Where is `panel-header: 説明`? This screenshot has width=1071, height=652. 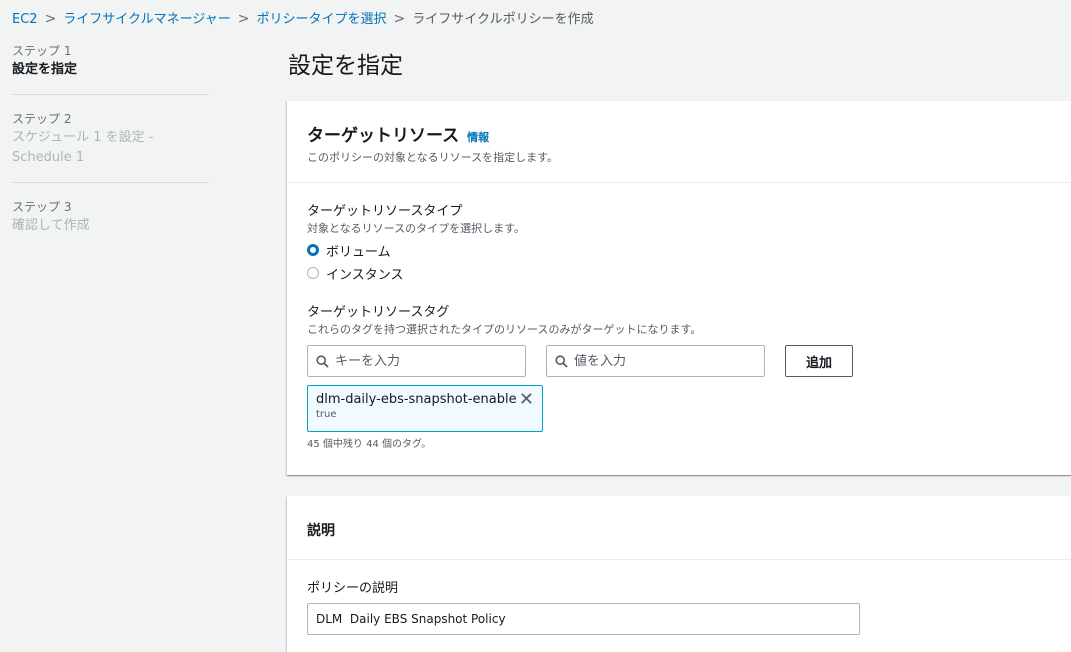 panel-header: 説明 is located at coordinates (679, 528).